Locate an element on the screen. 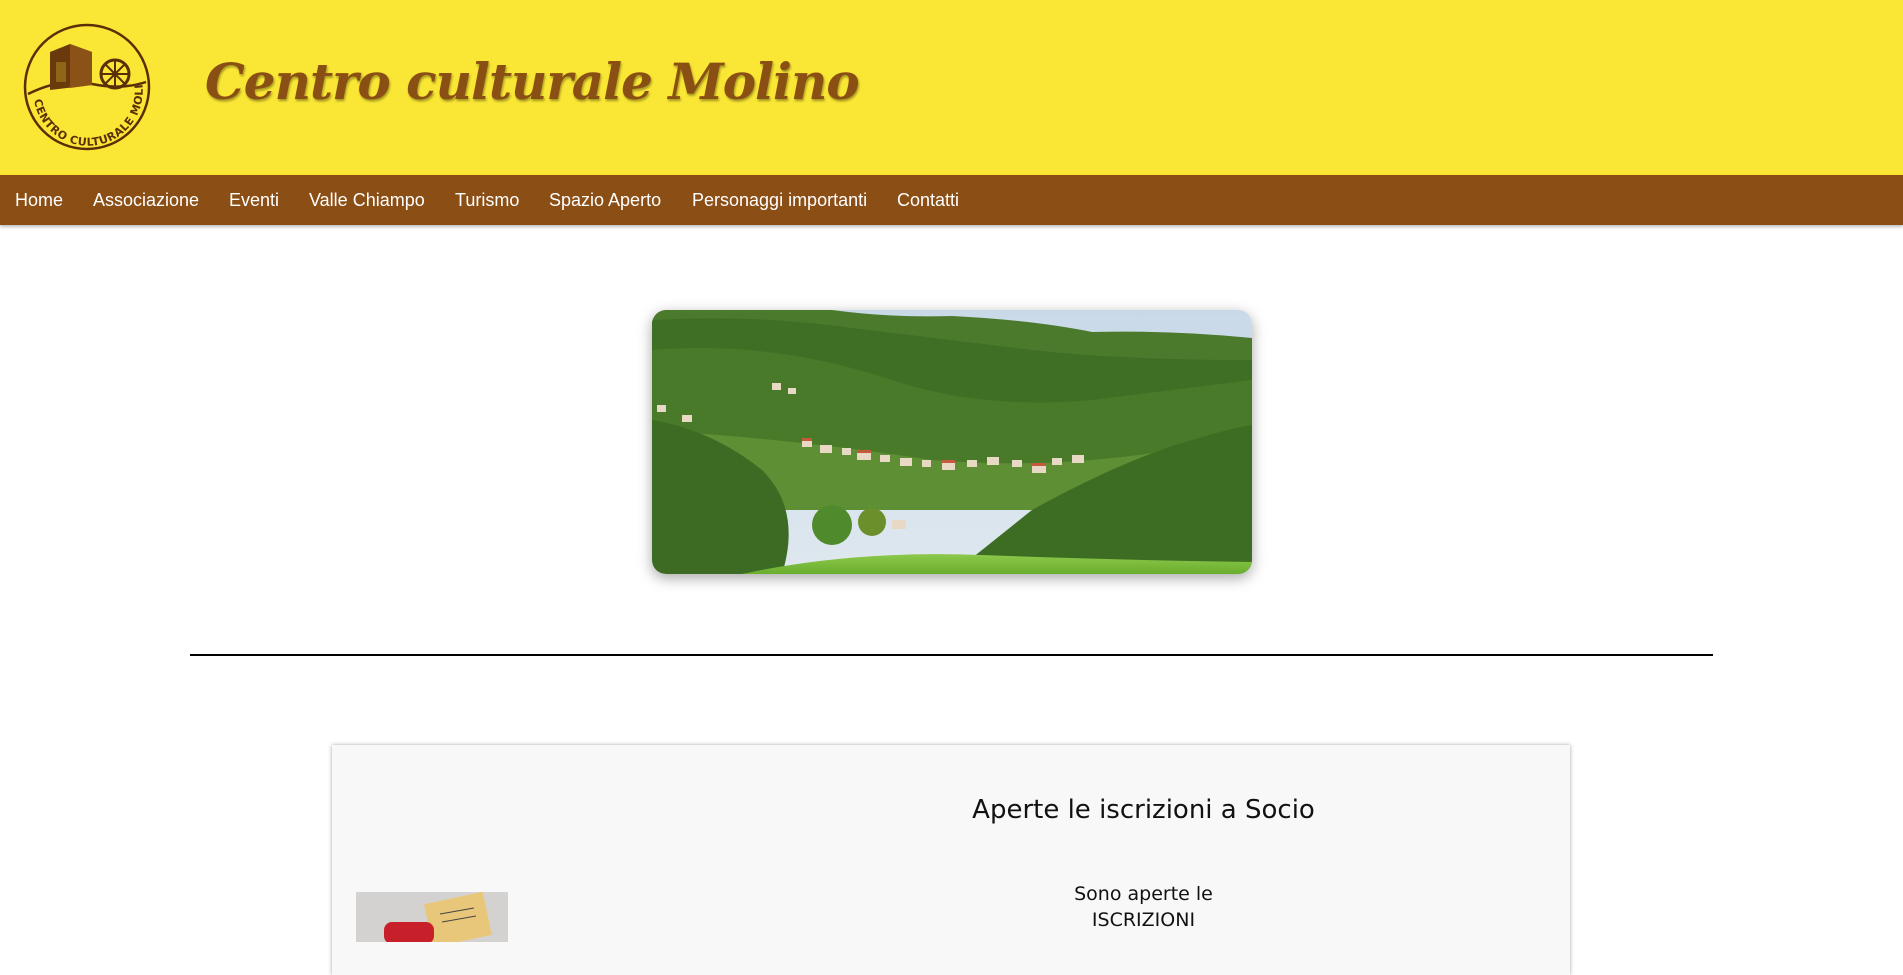  nav-item-eventi: Eventi is located at coordinates (254, 200).